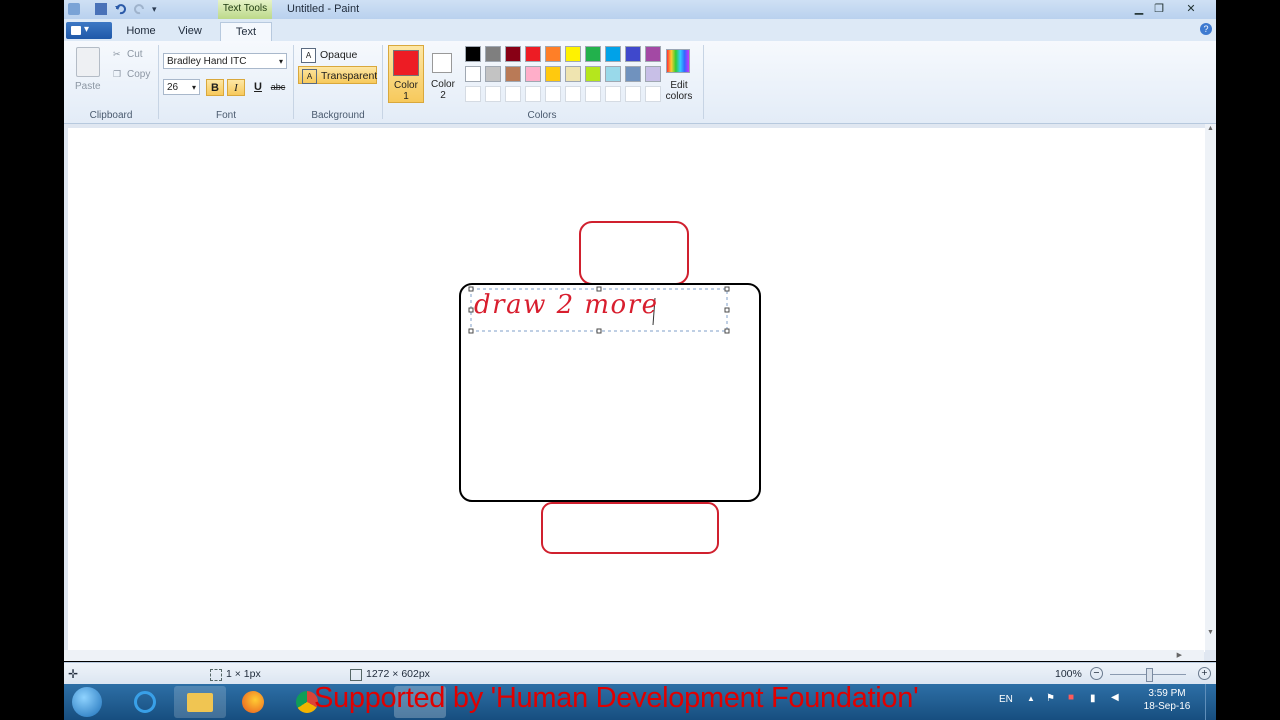 The width and height of the screenshot is (1280, 720). What do you see at coordinates (135, 54) in the screenshot?
I see `cut-button: Cut` at bounding box center [135, 54].